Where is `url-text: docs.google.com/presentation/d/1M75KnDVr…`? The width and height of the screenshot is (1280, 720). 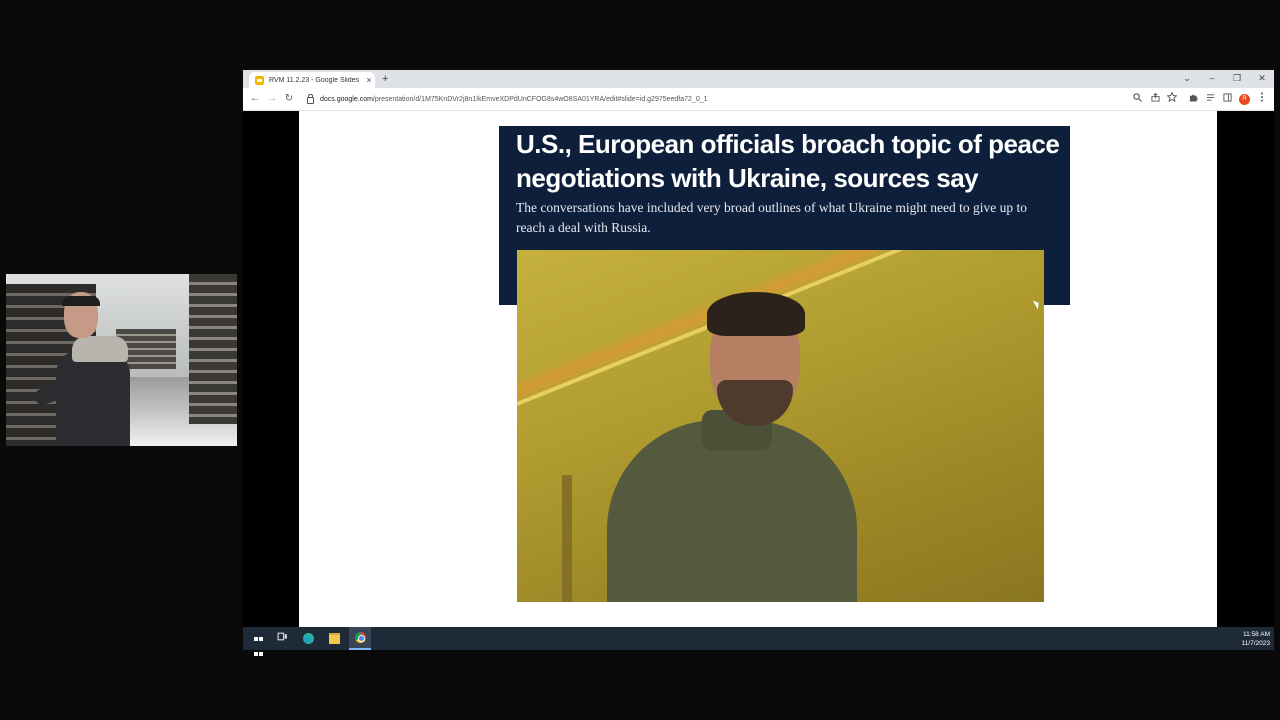
url-text: docs.google.com/presentation/d/1M75KnDVr… is located at coordinates (514, 99).